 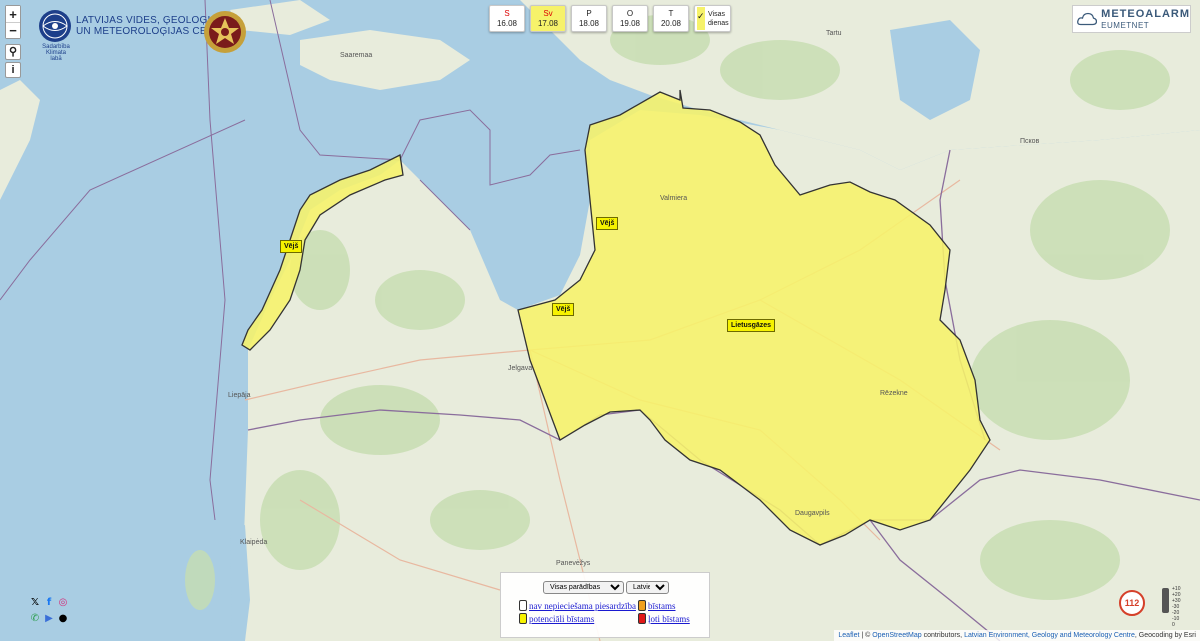 I want to click on all-days-toggle: ✓ Visas dienas, so click(x=712, y=18).